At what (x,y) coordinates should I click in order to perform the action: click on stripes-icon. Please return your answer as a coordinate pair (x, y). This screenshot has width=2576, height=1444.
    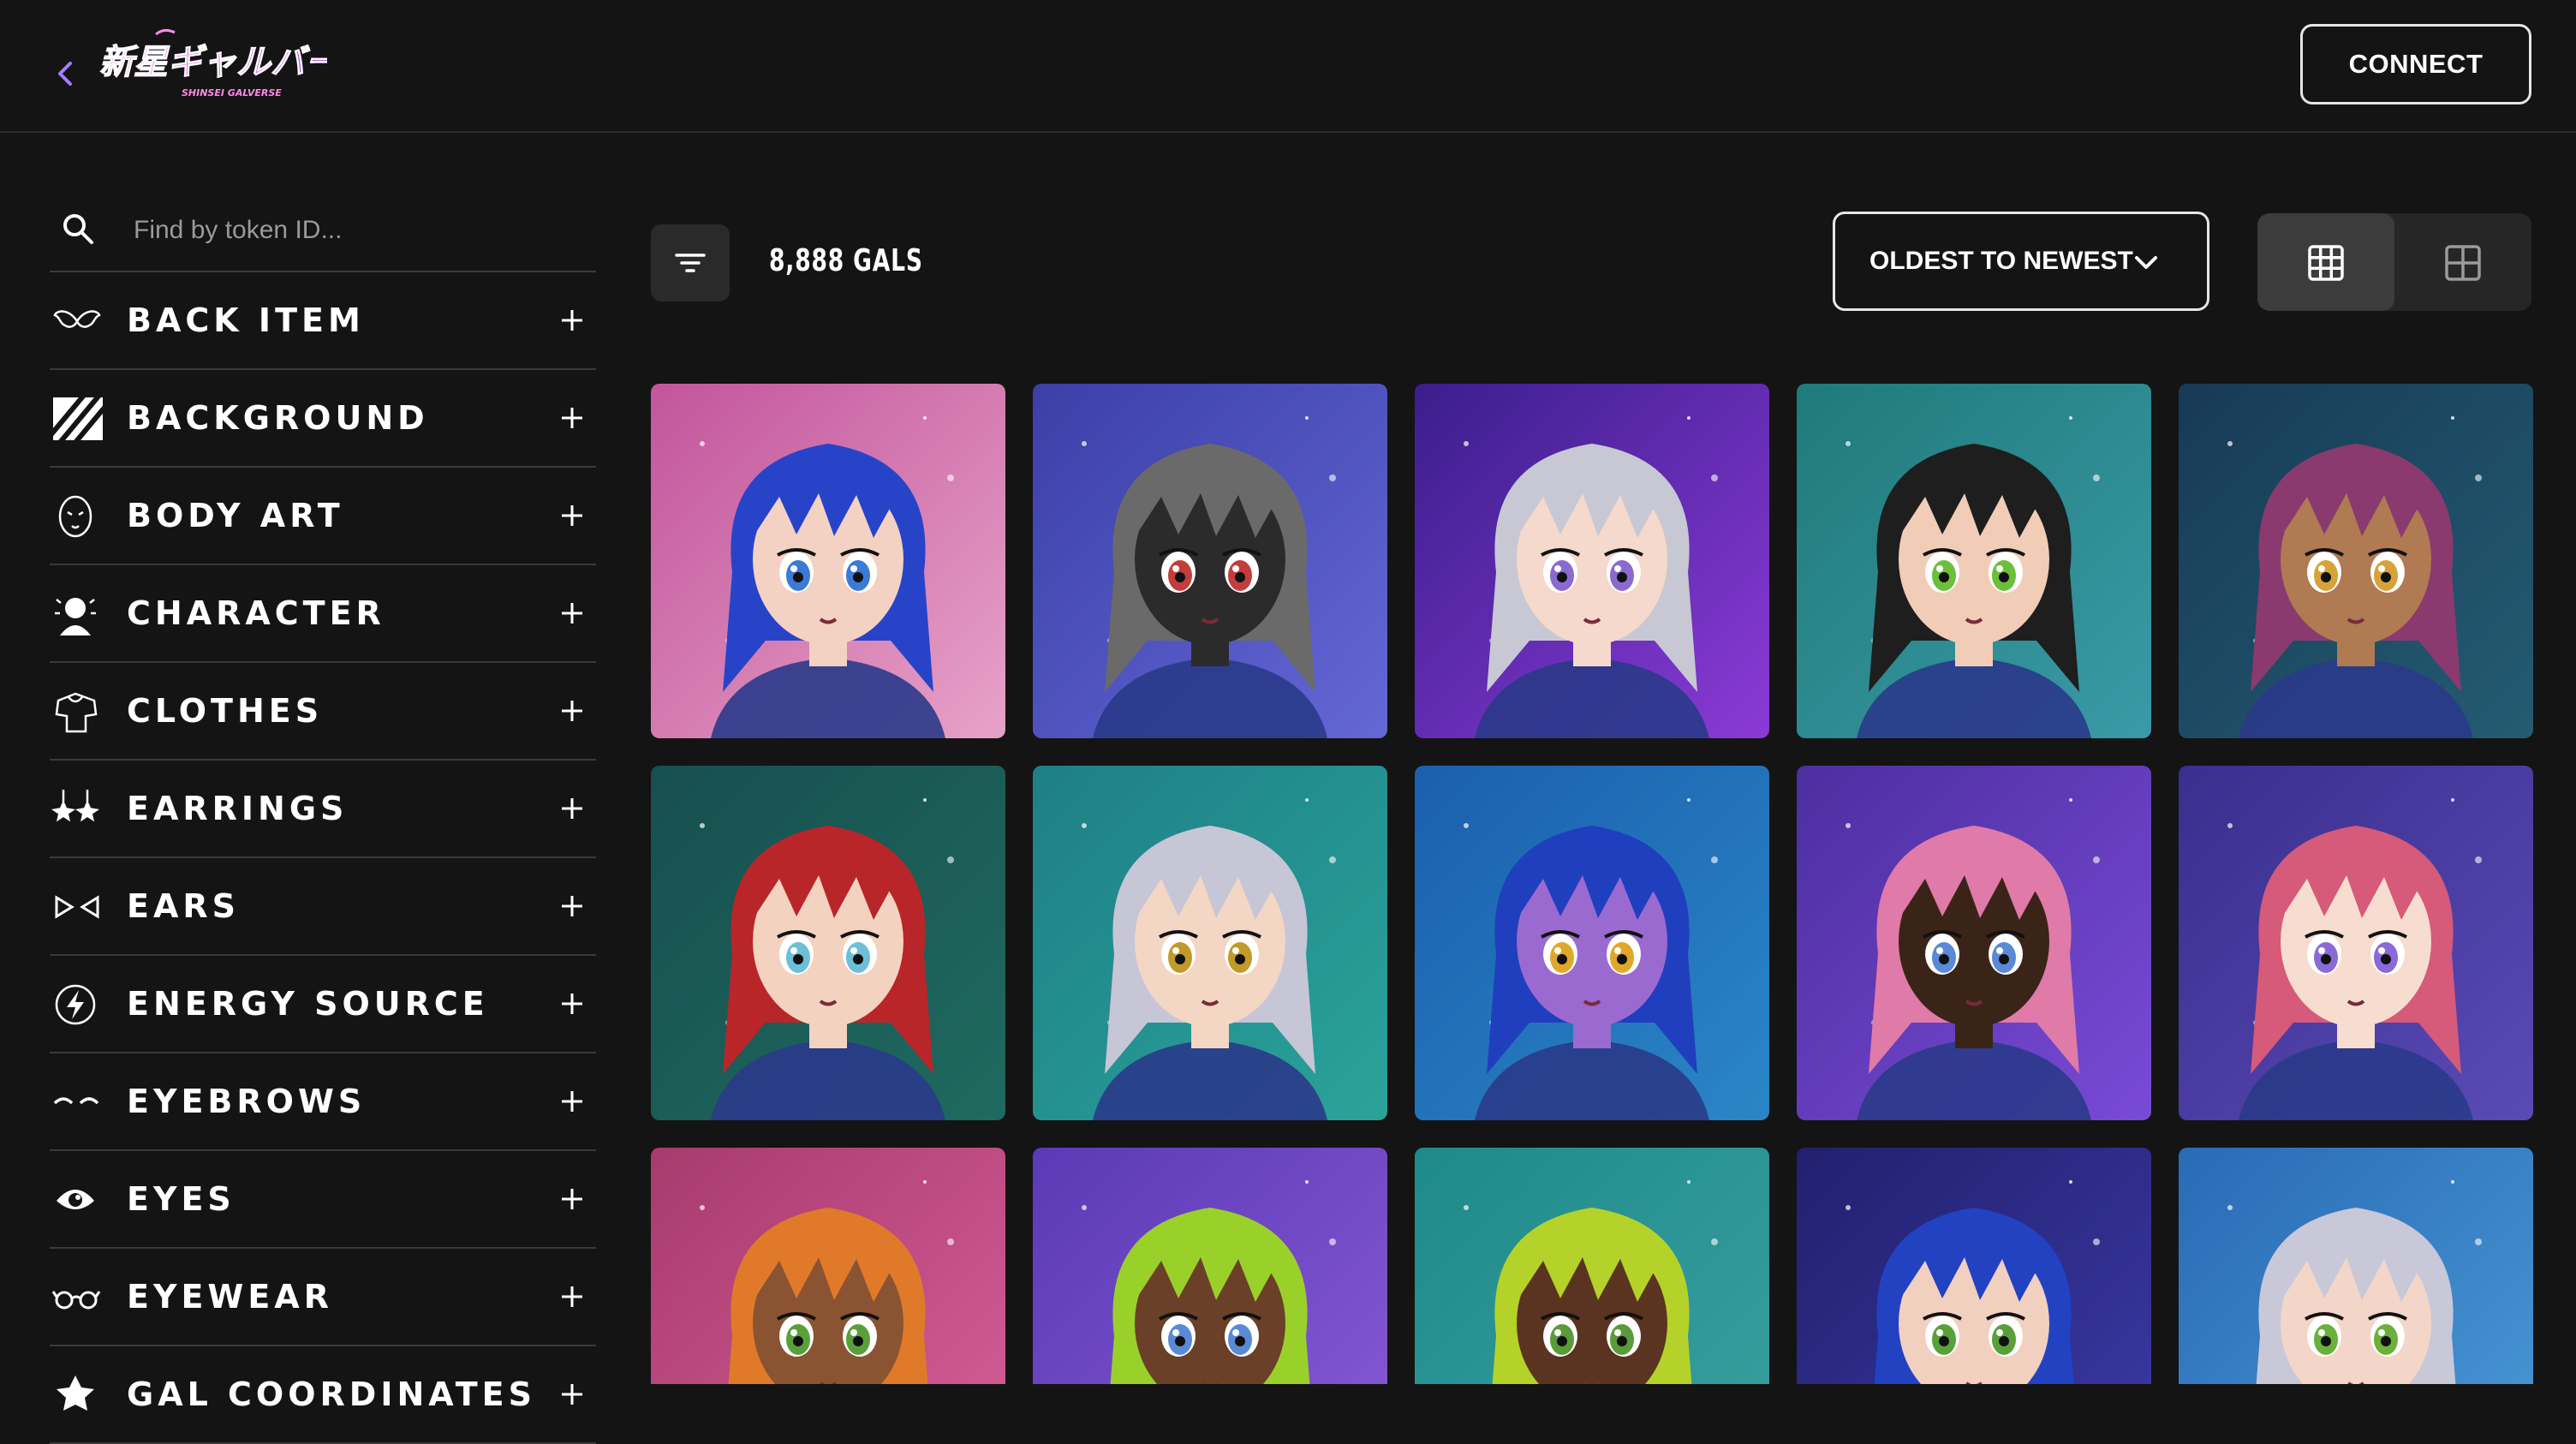
    Looking at the image, I should click on (78, 419).